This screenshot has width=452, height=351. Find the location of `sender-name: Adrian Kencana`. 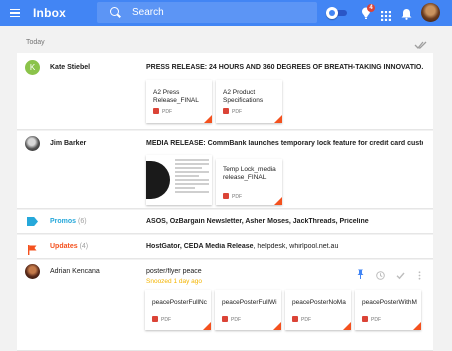

sender-name: Adrian Kencana is located at coordinates (75, 271).